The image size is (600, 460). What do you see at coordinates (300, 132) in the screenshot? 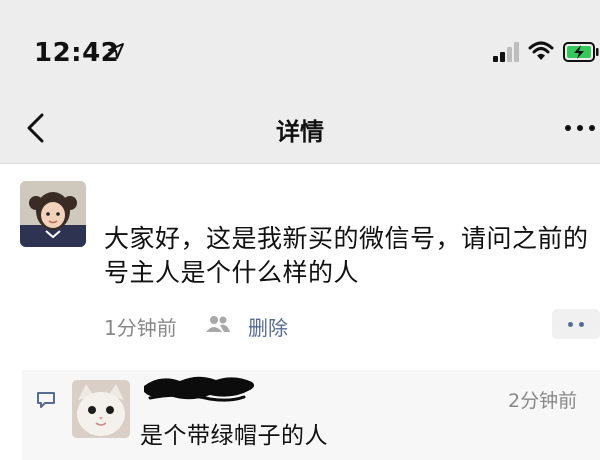
I see `page-title: 详情` at bounding box center [300, 132].